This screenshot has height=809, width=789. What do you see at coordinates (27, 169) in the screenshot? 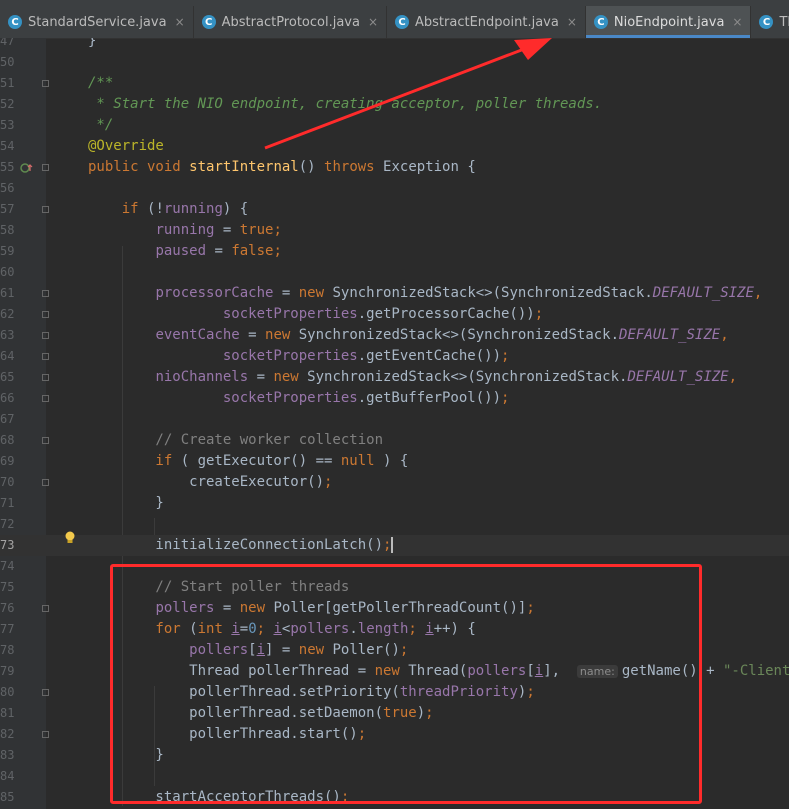
I see `override-marker-icon` at bounding box center [27, 169].